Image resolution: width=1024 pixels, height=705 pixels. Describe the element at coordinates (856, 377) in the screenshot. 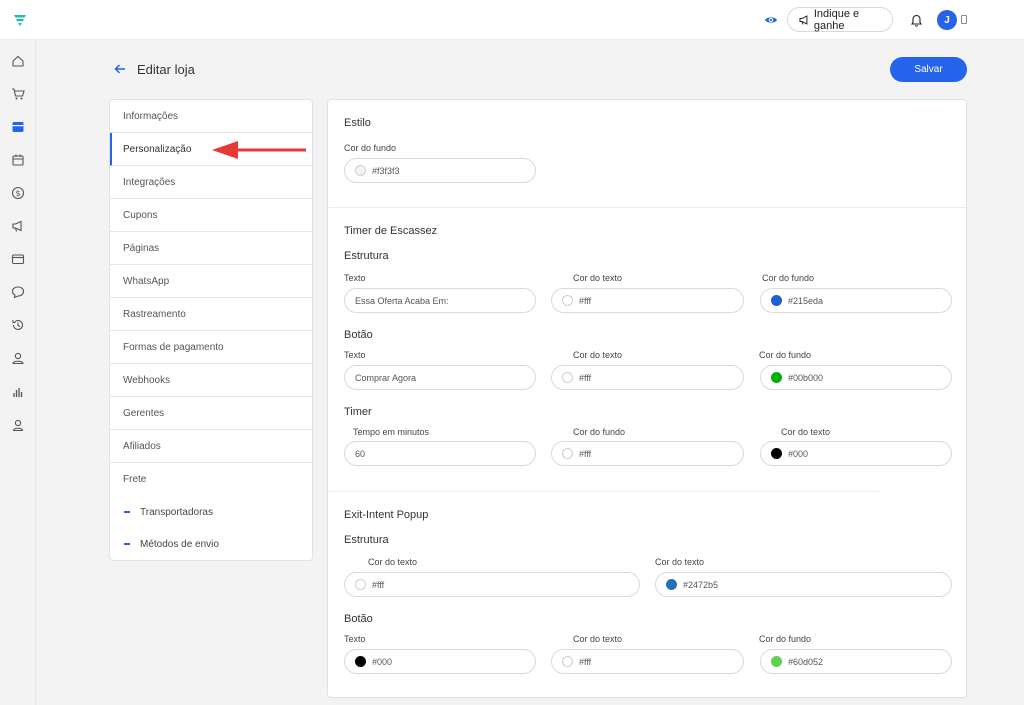

I see `timer-botao-cor-fundo-field: #00b000` at that location.